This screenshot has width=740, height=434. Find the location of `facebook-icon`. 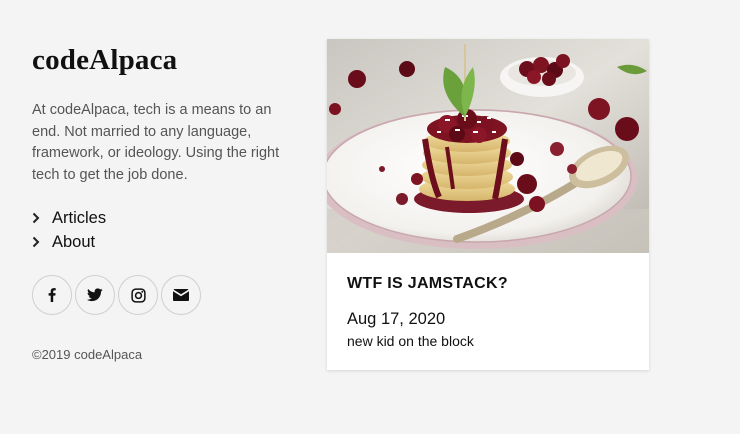

facebook-icon is located at coordinates (52, 295).